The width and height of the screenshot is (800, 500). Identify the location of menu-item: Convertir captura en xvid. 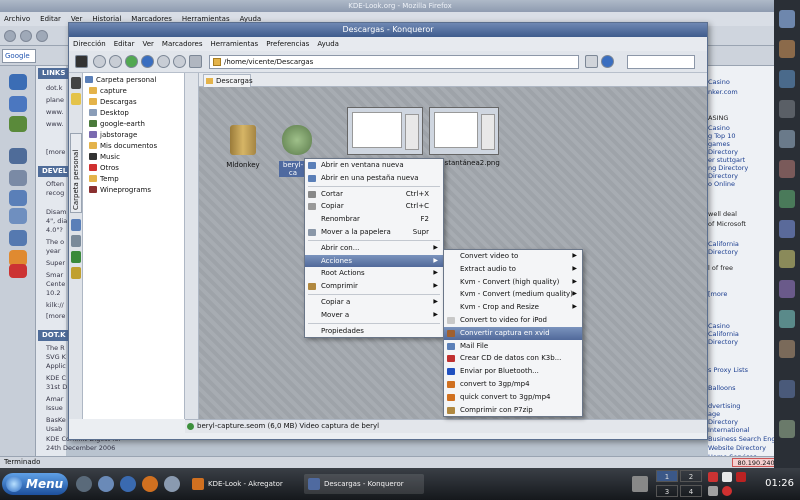
(513, 333).